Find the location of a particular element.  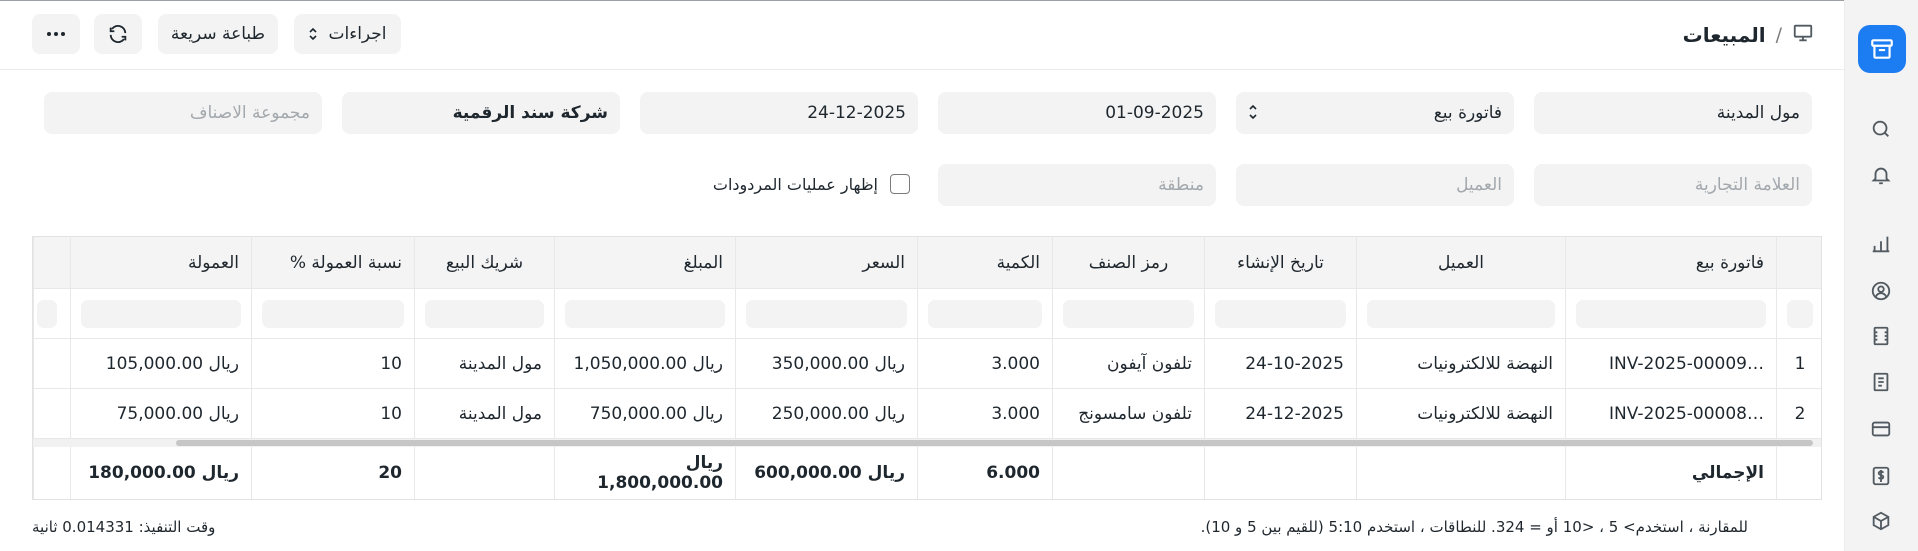

doc-type-select: فاتورة بيع is located at coordinates (1375, 113).